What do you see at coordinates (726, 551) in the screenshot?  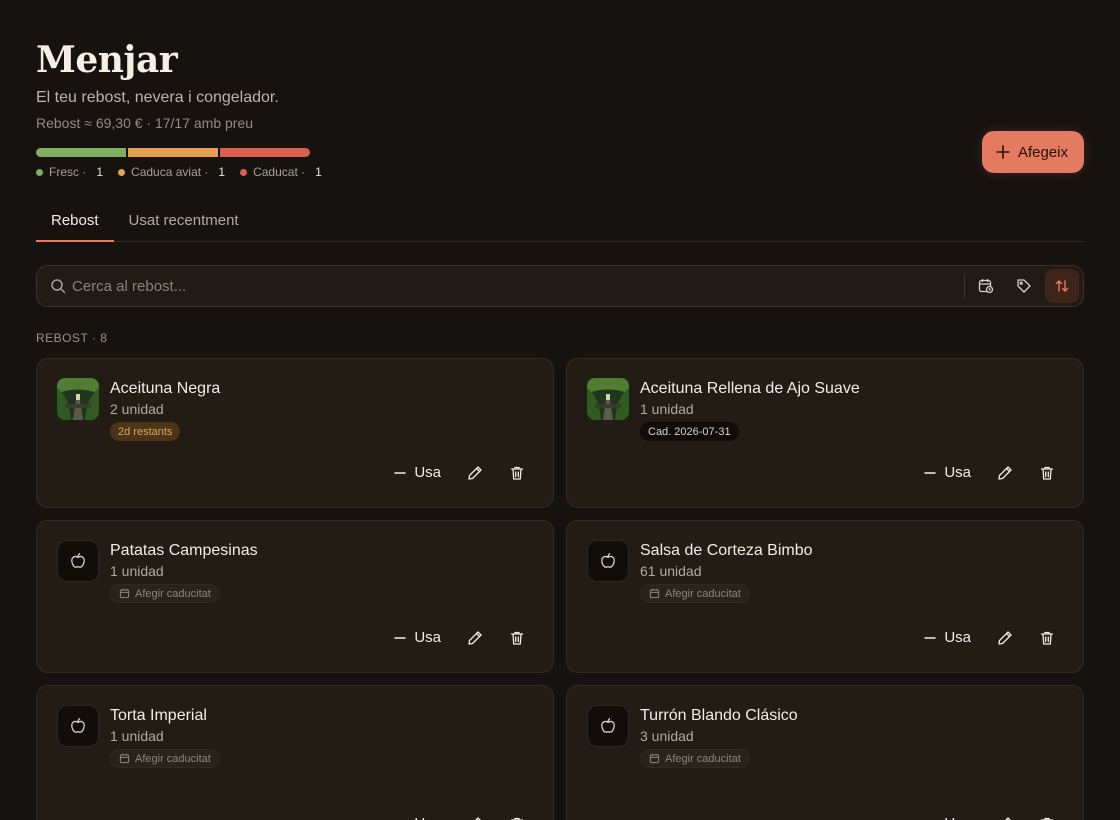 I see `item-name: Salsa de Corteza Bimbo` at bounding box center [726, 551].